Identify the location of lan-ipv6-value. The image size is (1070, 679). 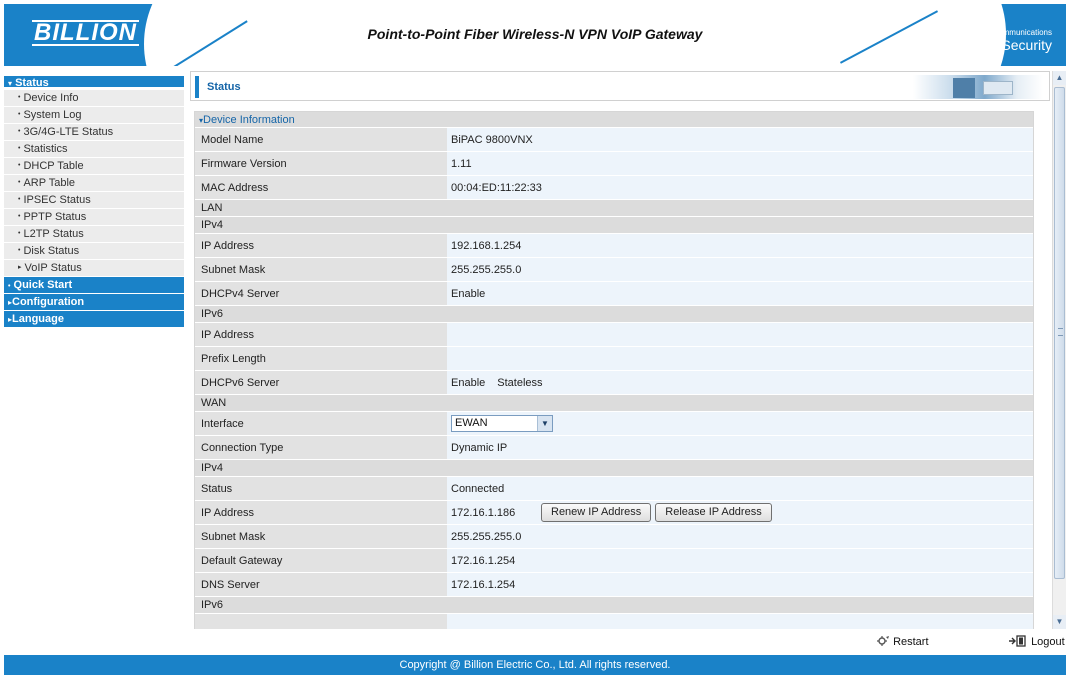
(740, 334).